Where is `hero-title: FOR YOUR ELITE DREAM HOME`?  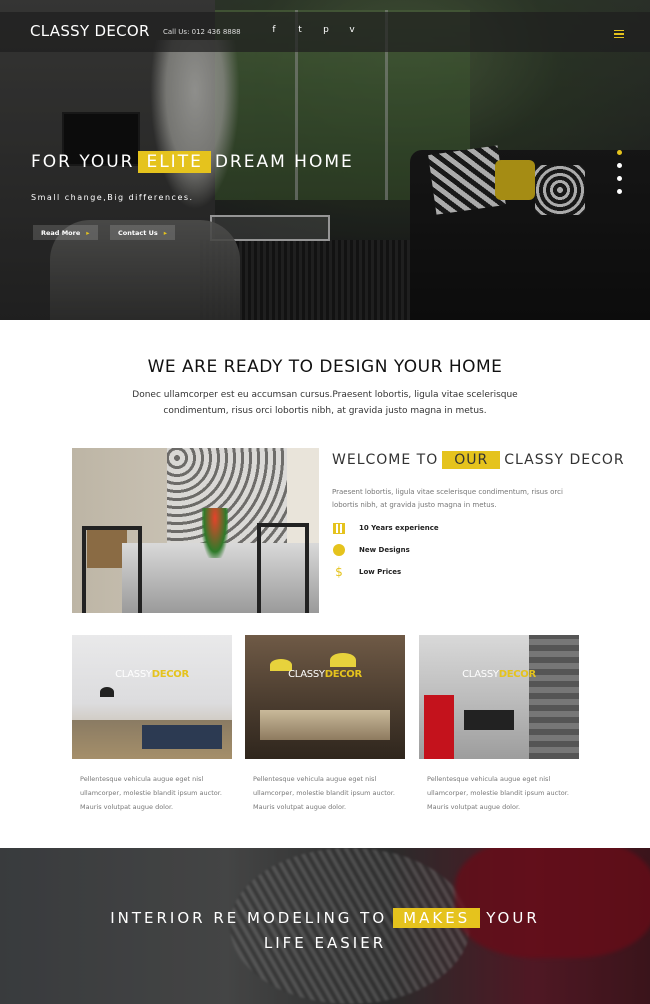 hero-title: FOR YOUR ELITE DREAM HOME is located at coordinates (192, 162).